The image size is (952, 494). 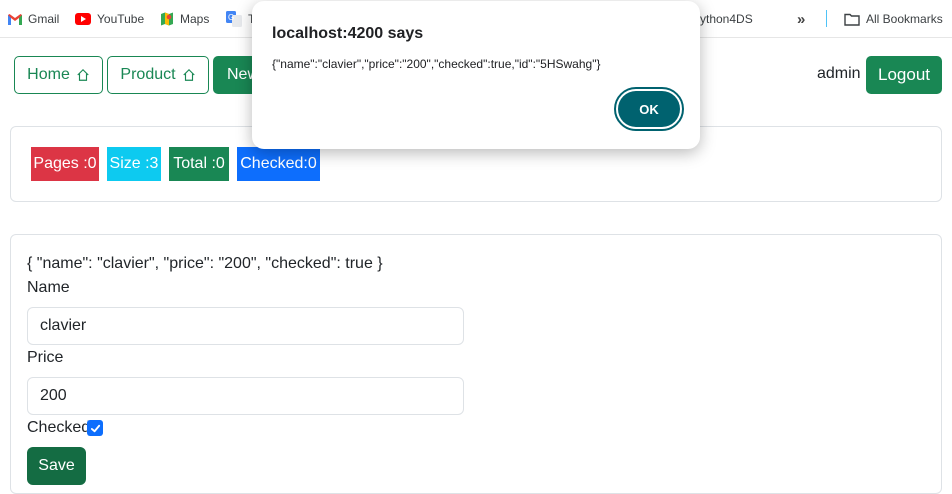 What do you see at coordinates (65, 164) in the screenshot?
I see `pages-badge: Pages :0` at bounding box center [65, 164].